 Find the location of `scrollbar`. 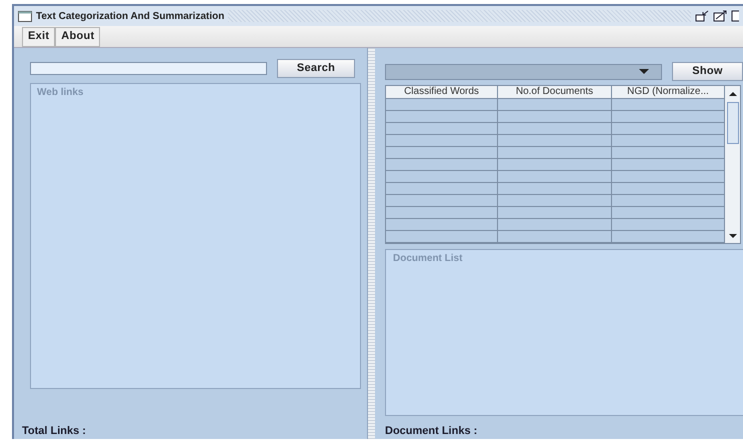

scrollbar is located at coordinates (733, 164).